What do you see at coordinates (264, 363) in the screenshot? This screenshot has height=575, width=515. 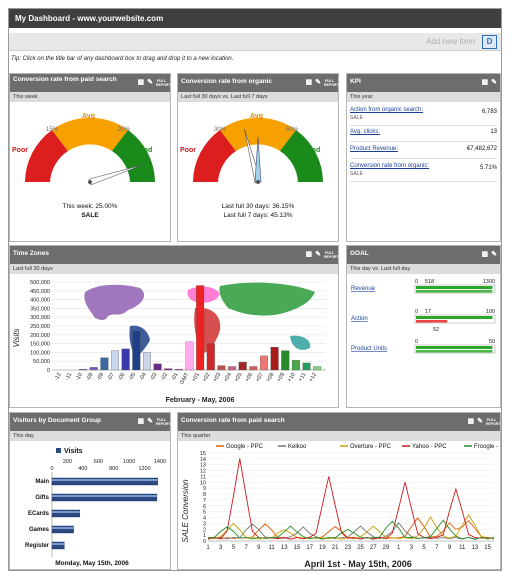 I see `bar-+07` at bounding box center [264, 363].